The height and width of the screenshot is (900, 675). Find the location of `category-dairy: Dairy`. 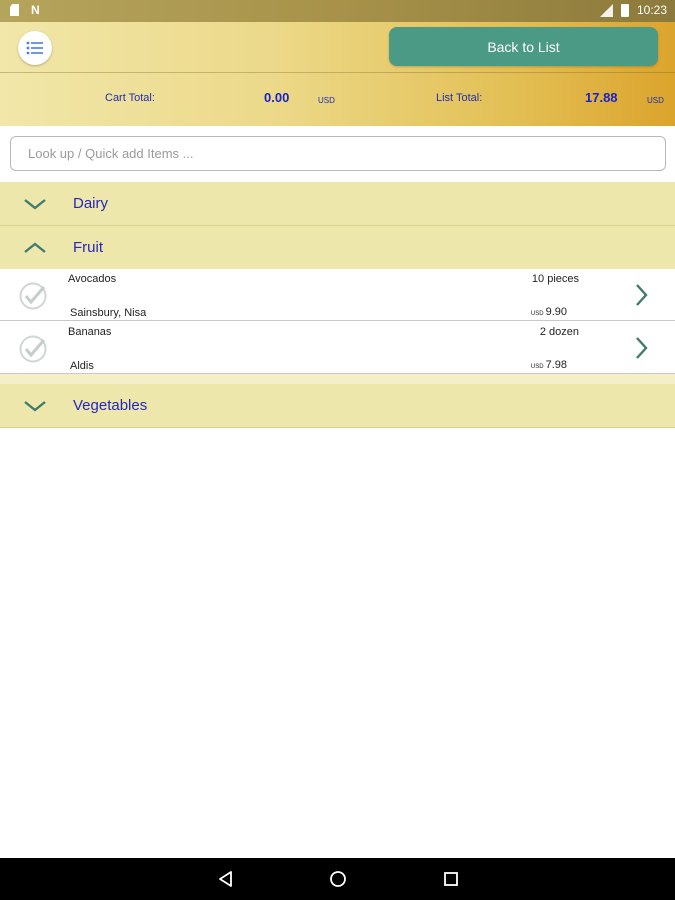

category-dairy: Dairy is located at coordinates (337, 204).